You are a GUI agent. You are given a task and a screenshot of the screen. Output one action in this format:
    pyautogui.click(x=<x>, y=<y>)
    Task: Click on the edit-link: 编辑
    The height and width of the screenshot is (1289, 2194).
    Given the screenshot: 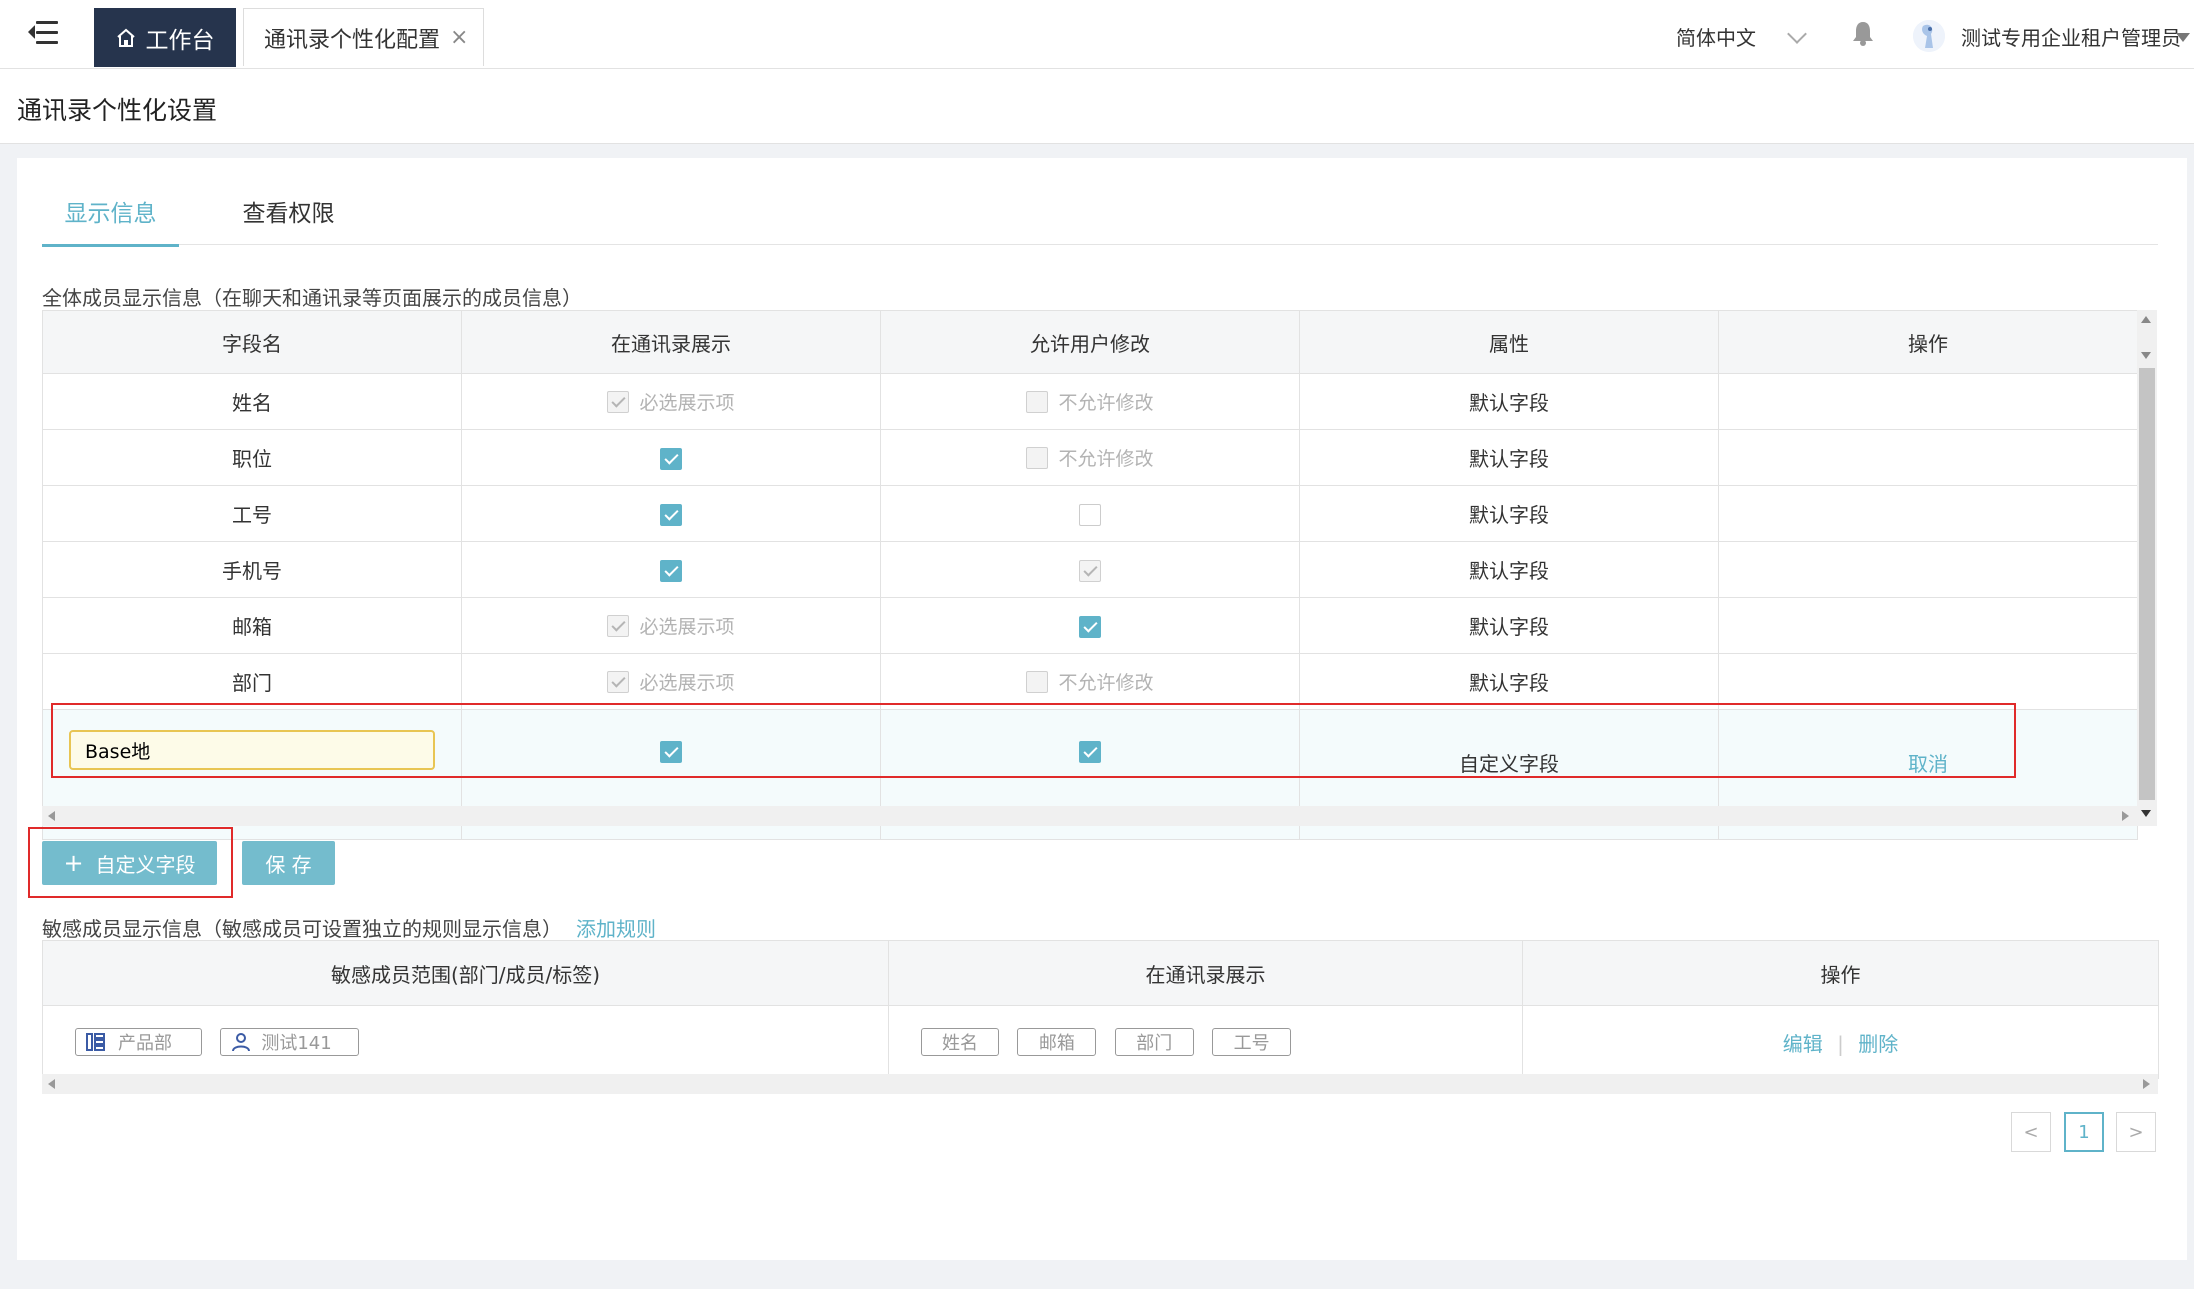 What is the action you would take?
    pyautogui.click(x=1803, y=1044)
    